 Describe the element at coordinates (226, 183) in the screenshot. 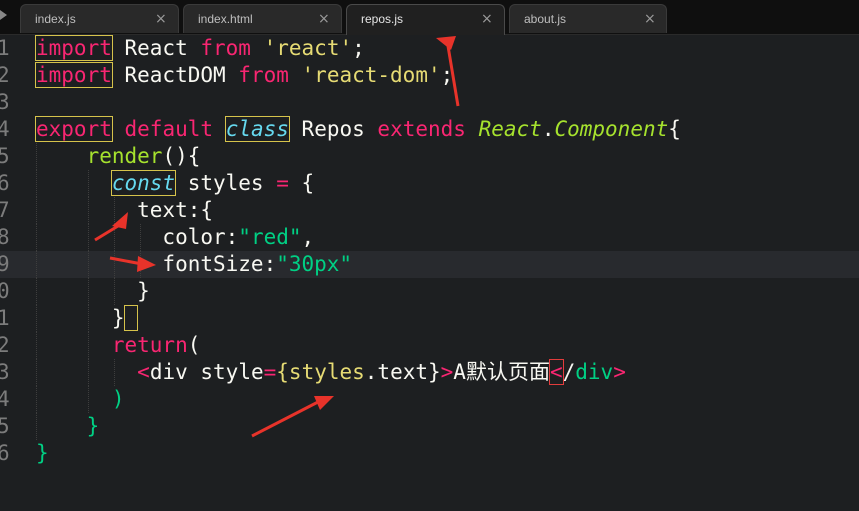

I see `code-token: styles` at that location.